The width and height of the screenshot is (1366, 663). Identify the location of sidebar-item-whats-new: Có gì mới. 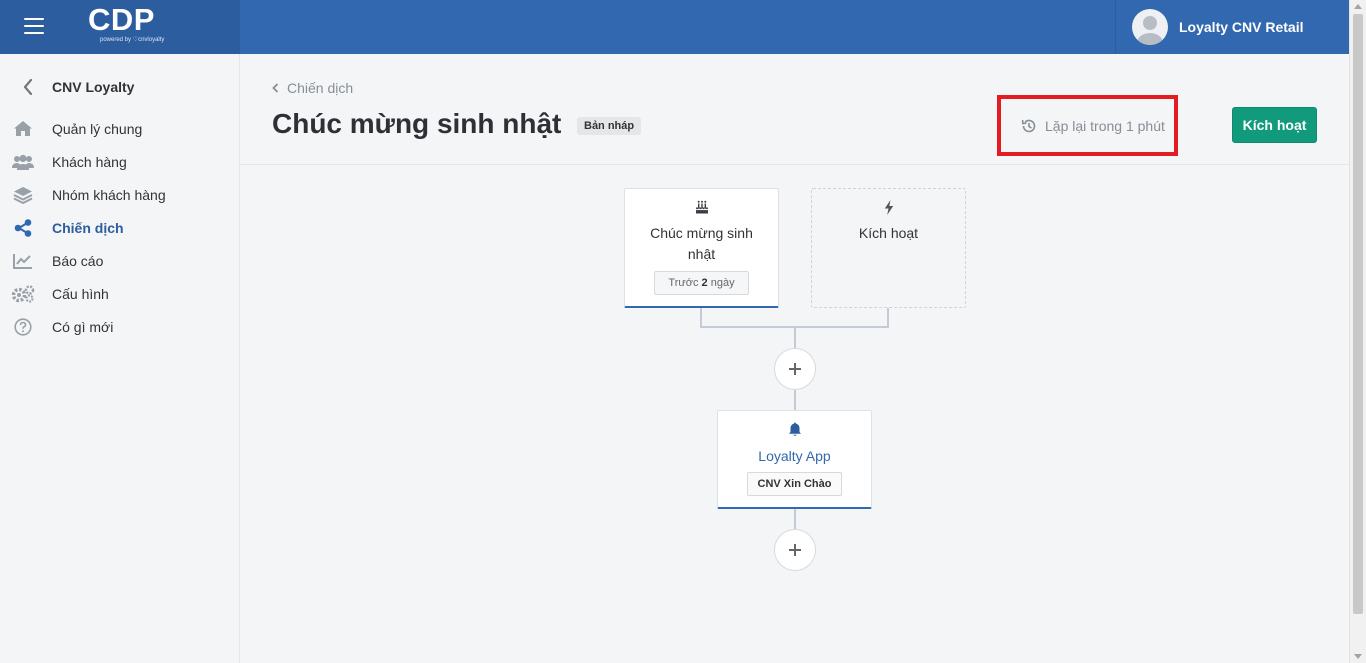
(120, 326).